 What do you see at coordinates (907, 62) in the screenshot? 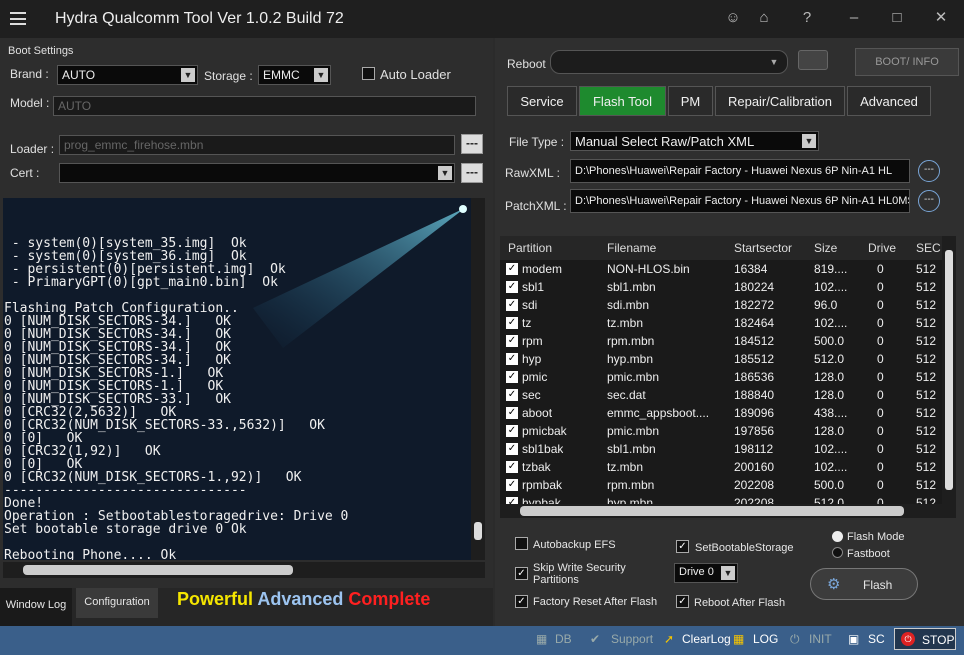
I see `boot-info-button: BOOT/ INFO` at bounding box center [907, 62].